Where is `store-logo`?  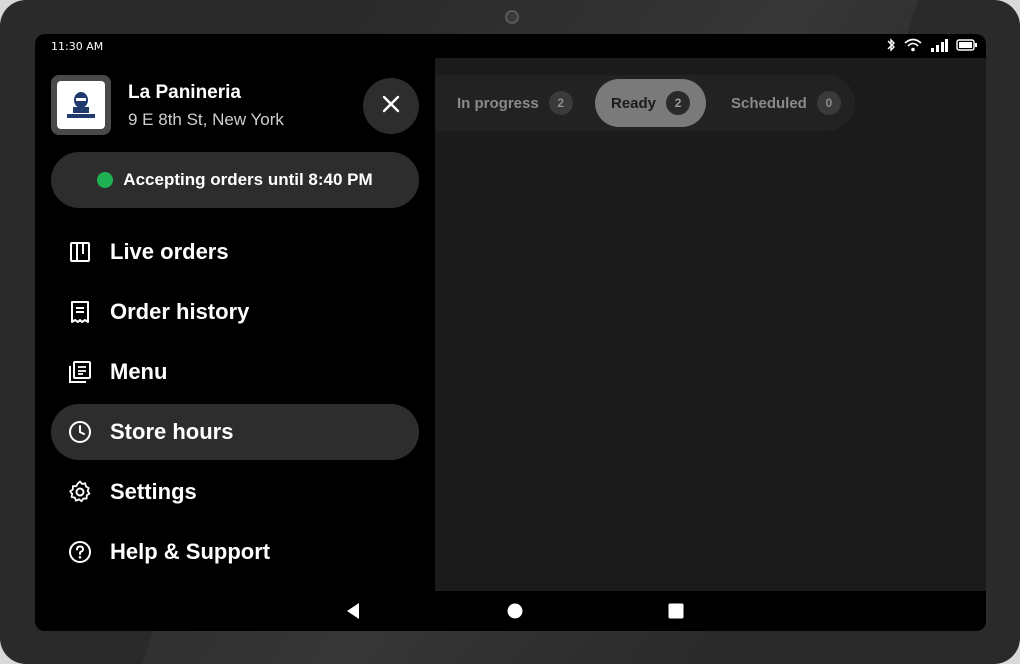 store-logo is located at coordinates (81, 105).